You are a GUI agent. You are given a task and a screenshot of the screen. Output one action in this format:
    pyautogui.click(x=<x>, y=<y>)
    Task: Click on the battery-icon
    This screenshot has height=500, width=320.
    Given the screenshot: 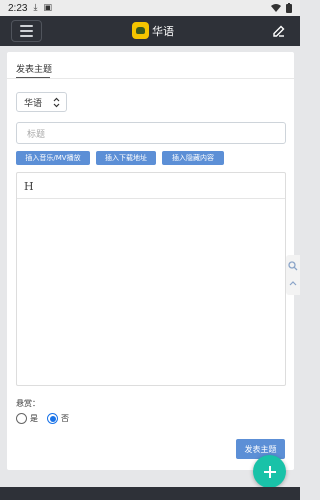 What is the action you would take?
    pyautogui.click(x=289, y=8)
    